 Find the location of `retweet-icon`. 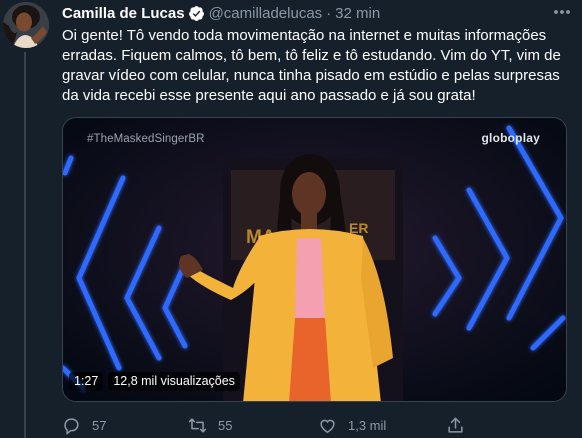

retweet-icon is located at coordinates (197, 425).